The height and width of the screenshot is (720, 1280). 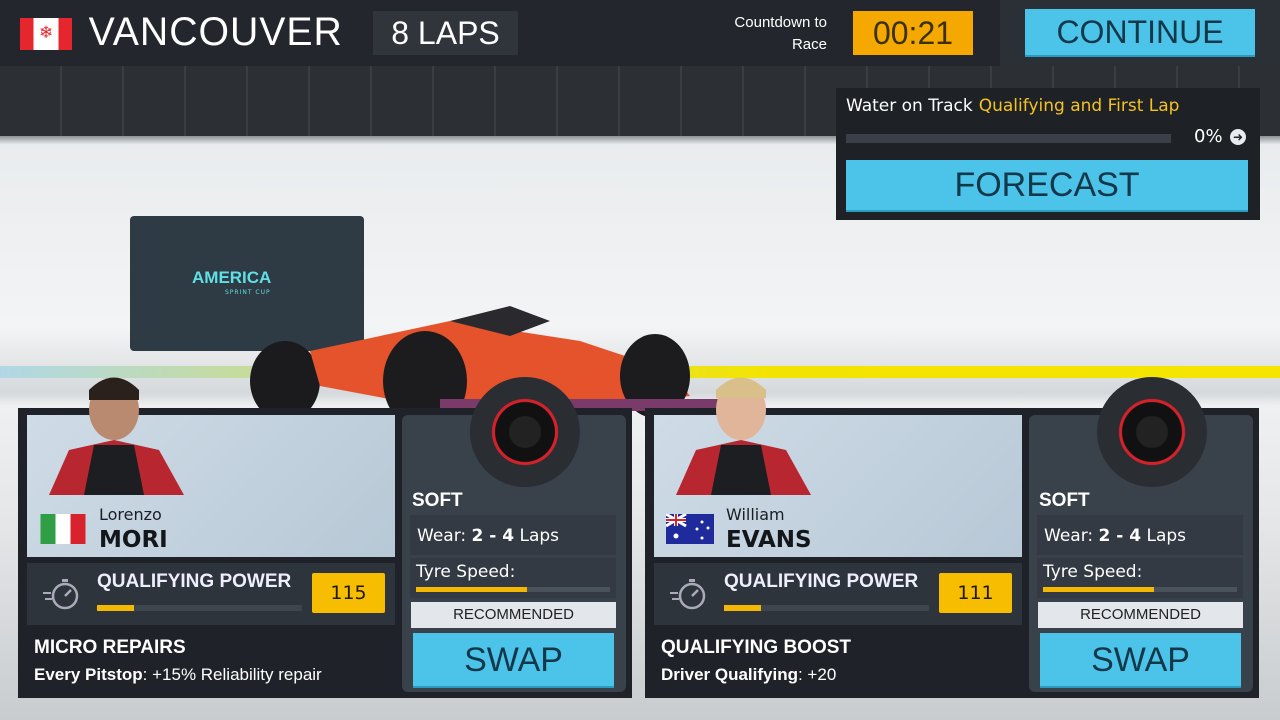 What do you see at coordinates (780, 22) in the screenshot?
I see `countdown-label-line1: Countdown to` at bounding box center [780, 22].